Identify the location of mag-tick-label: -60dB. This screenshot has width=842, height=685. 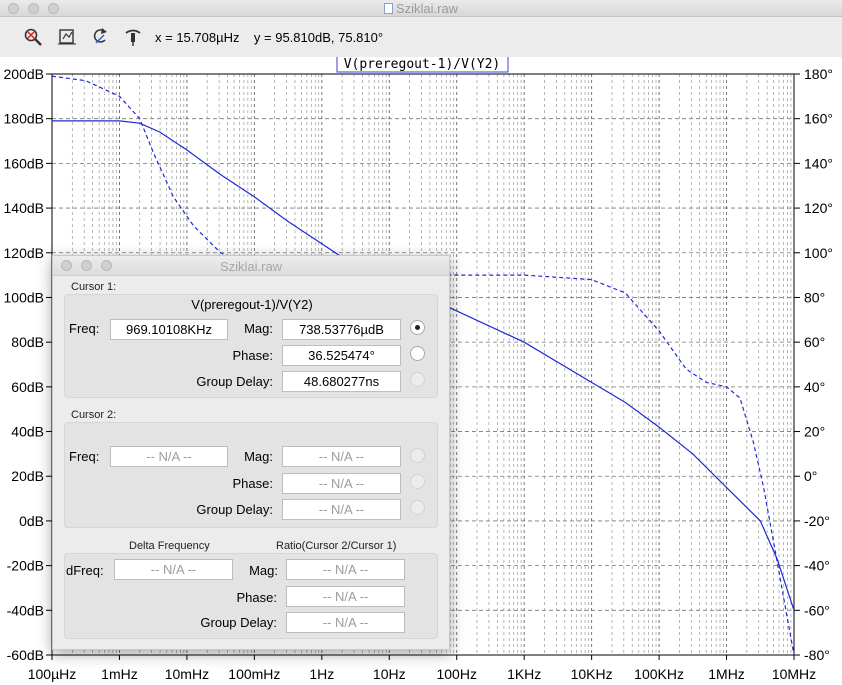
(25, 655).